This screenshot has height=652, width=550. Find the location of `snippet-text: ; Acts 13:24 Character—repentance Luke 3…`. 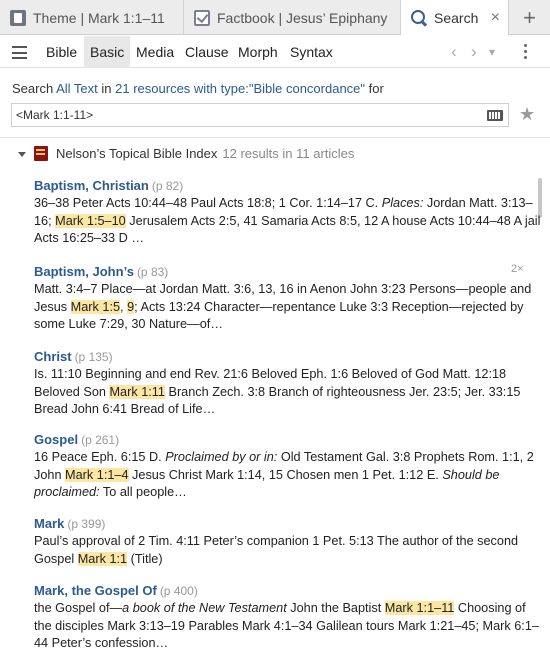

snippet-text: ; Acts 13:24 Character—repentance Luke 3… is located at coordinates (329, 306).